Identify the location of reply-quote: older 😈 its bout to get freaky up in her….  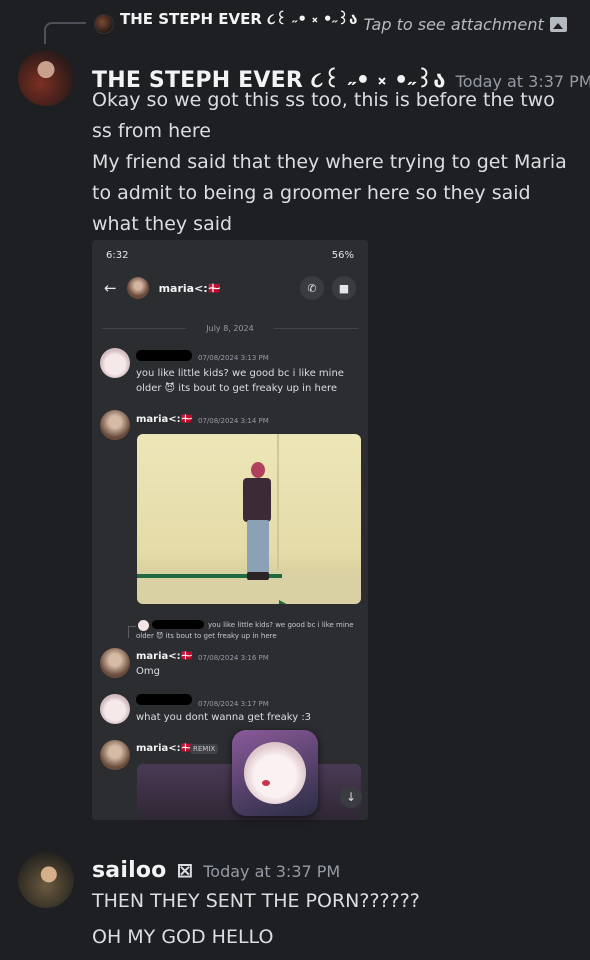
(206, 636).